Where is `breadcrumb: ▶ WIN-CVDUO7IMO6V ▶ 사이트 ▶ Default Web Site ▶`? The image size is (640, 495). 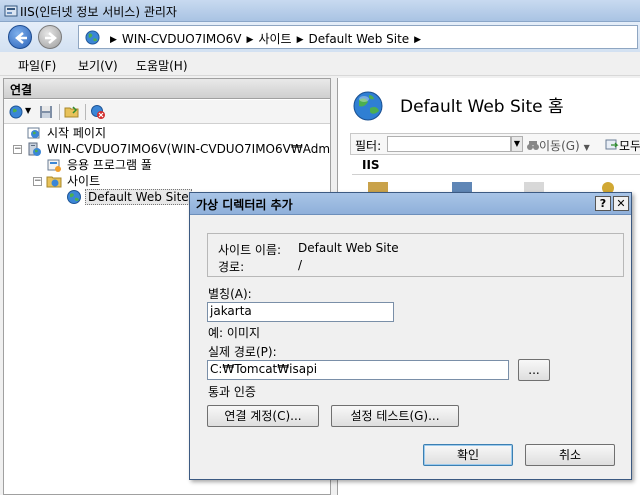 breadcrumb: ▶ WIN-CVDUO7IMO6V ▶ 사이트 ▶ Default Web Site ▶ is located at coordinates (266, 39).